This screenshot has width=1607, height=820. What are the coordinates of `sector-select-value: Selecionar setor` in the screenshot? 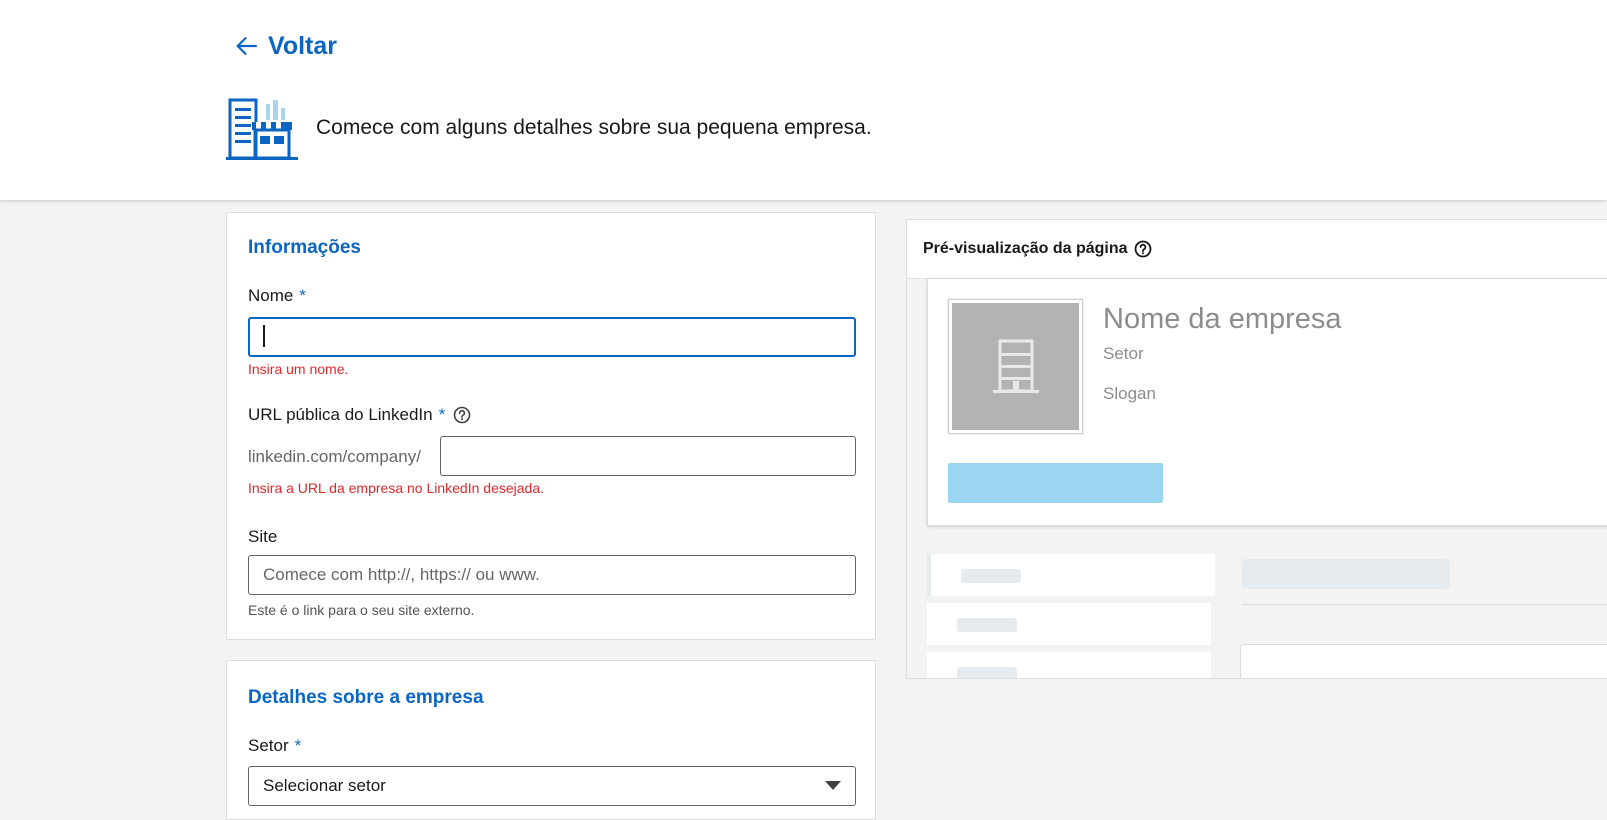 It's located at (324, 785).